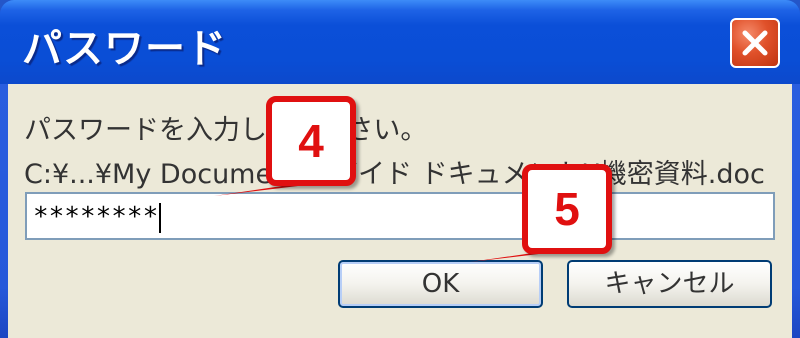 The width and height of the screenshot is (800, 338). Describe the element at coordinates (311, 141) in the screenshot. I see `step-4-callout: 4` at that location.